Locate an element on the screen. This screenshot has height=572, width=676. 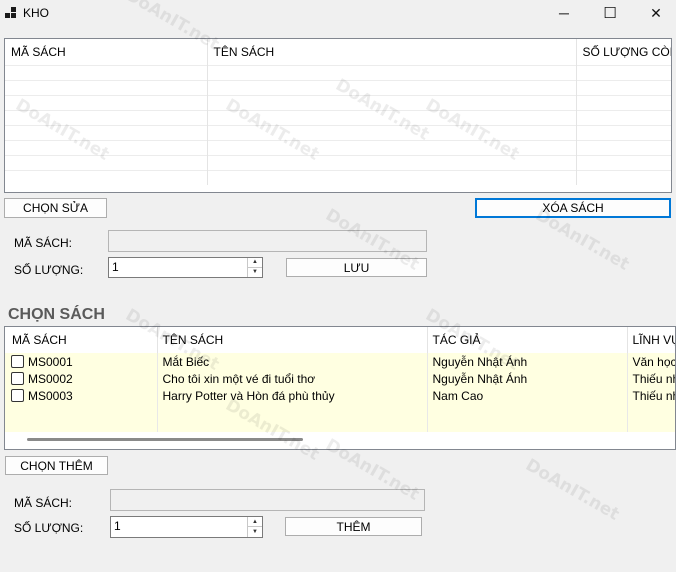
edit-book-id-field is located at coordinates (267, 241).